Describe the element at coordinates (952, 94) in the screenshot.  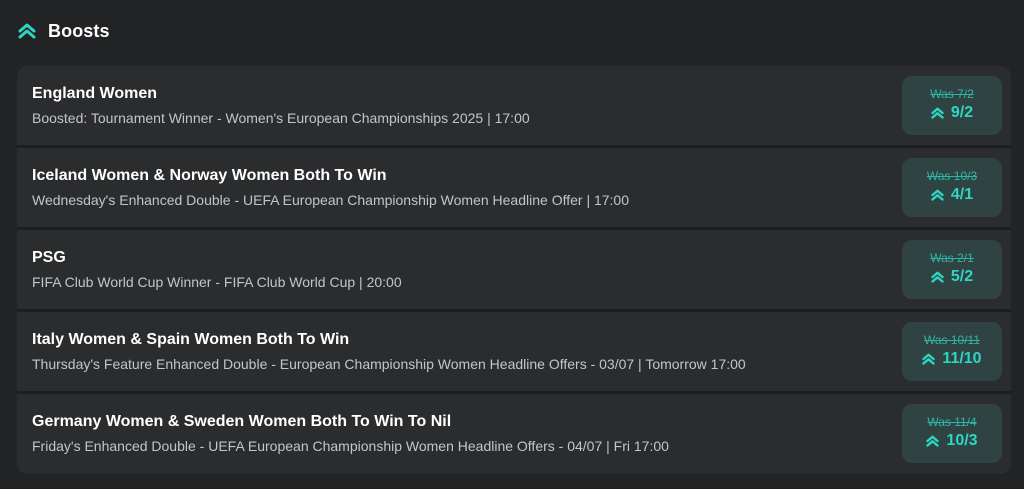
I see `previous-odds: Was 7/2` at that location.